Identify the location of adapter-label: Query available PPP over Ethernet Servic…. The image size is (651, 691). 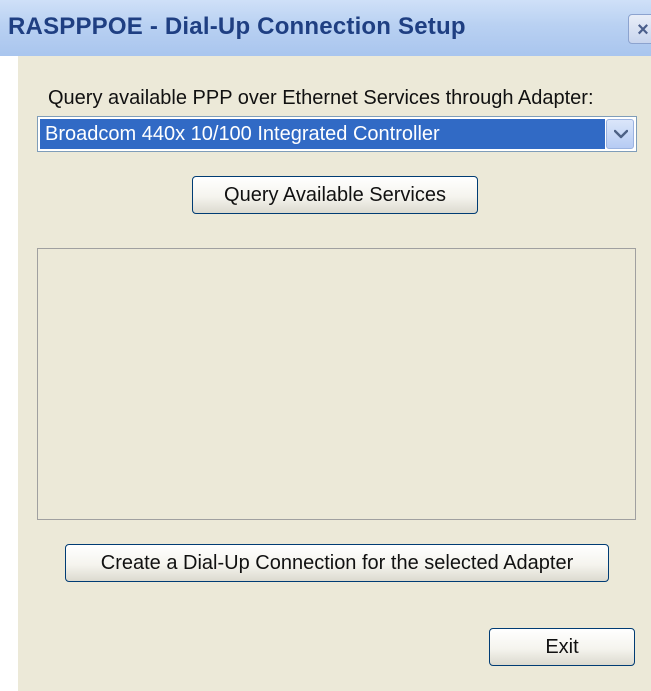
(321, 98).